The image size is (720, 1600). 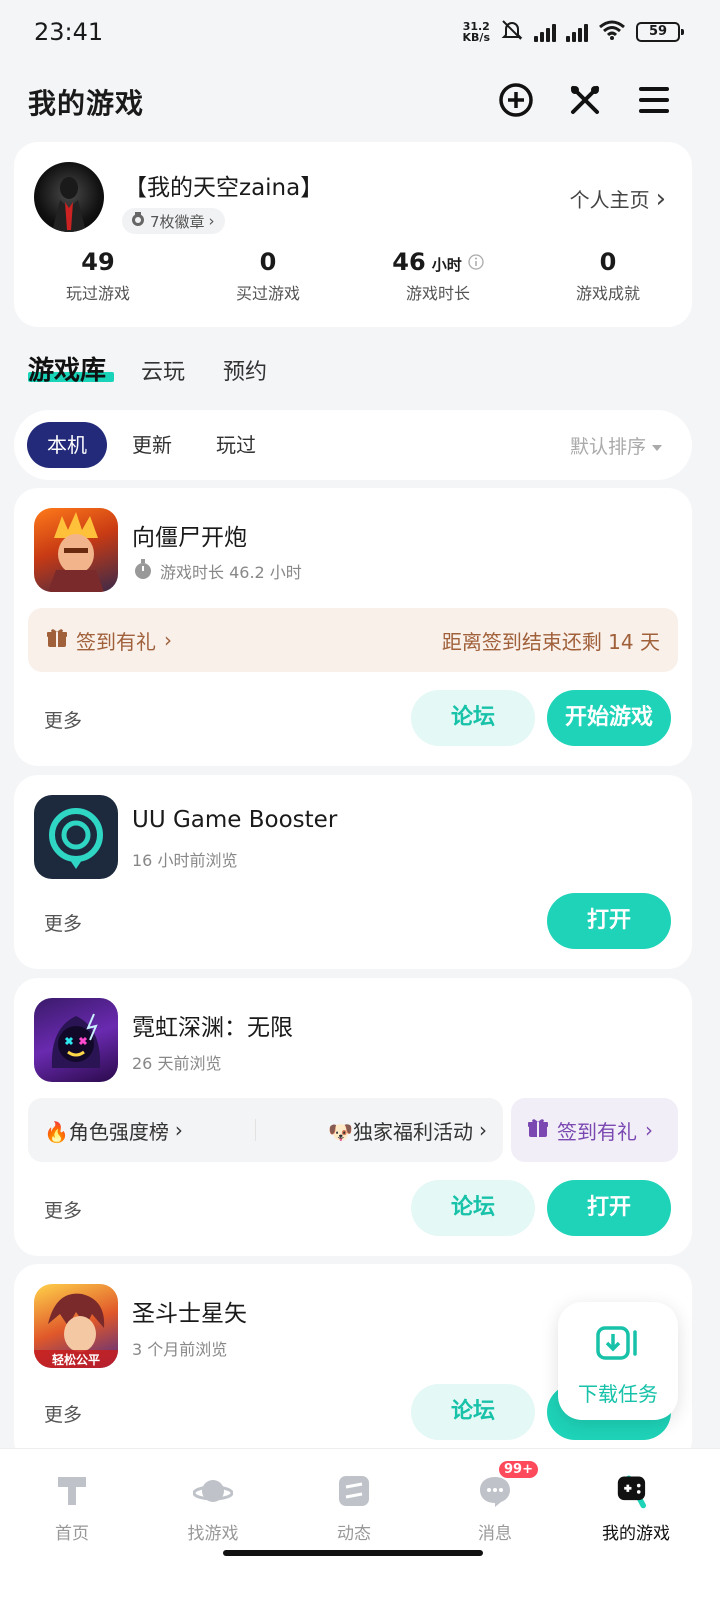 I want to click on character-ranking-link: 🔥角色强度榜 ›, so click(x=113, y=1130).